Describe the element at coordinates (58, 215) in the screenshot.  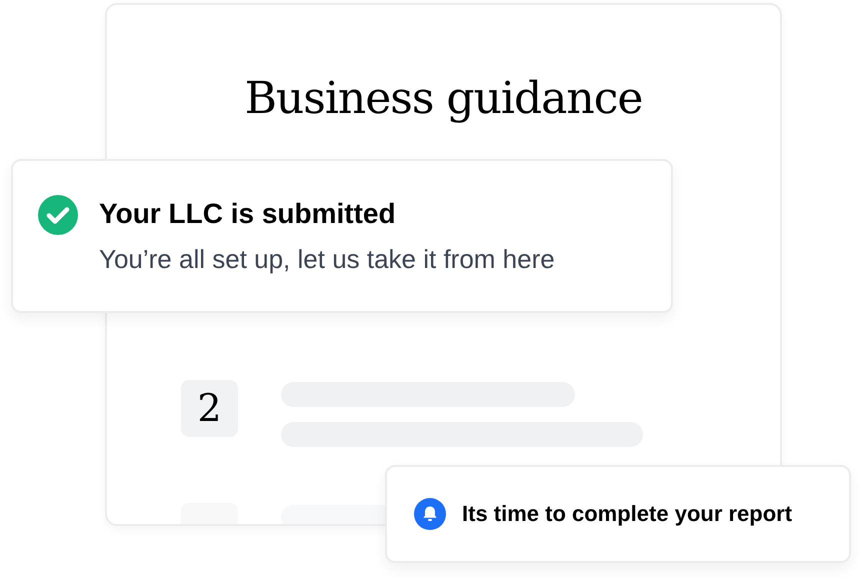
I see `check-icon` at that location.